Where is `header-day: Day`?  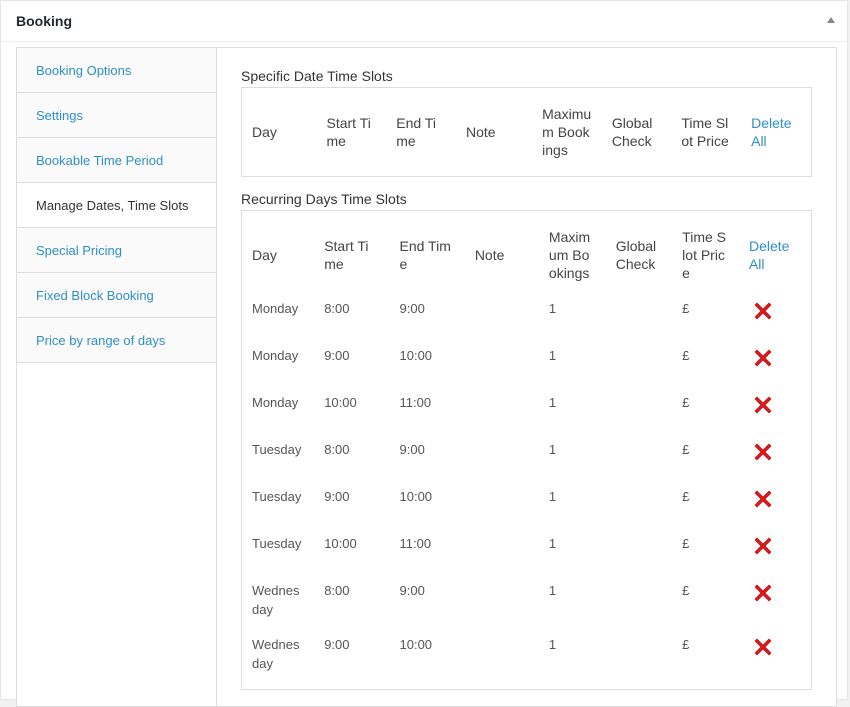 header-day: Day is located at coordinates (264, 255).